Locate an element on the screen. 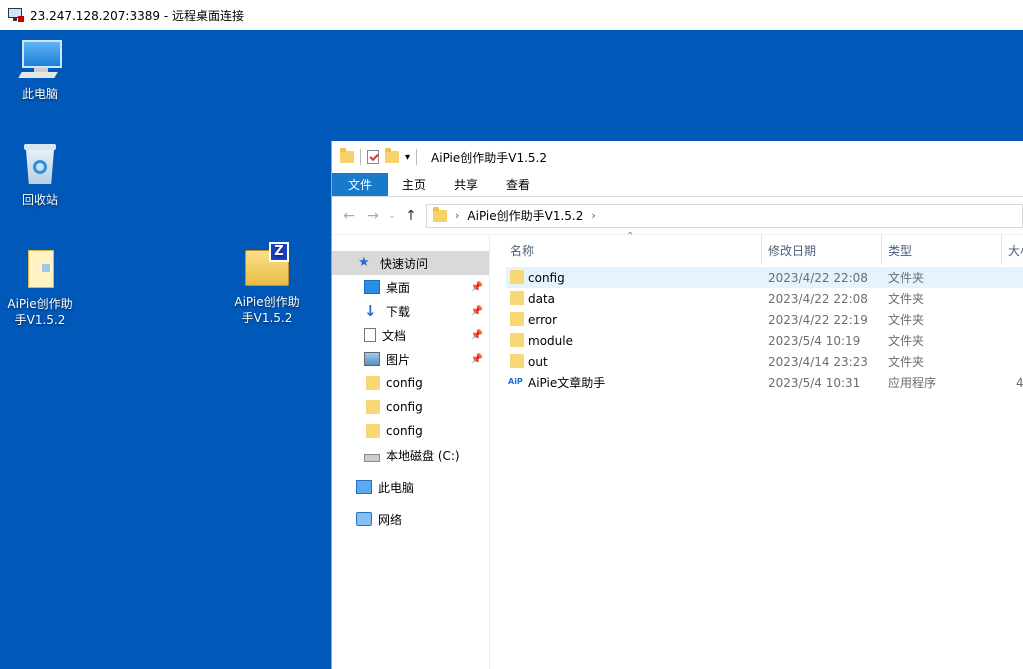 The width and height of the screenshot is (1023, 669). recycle-bin-icon is located at coordinates (40, 165).